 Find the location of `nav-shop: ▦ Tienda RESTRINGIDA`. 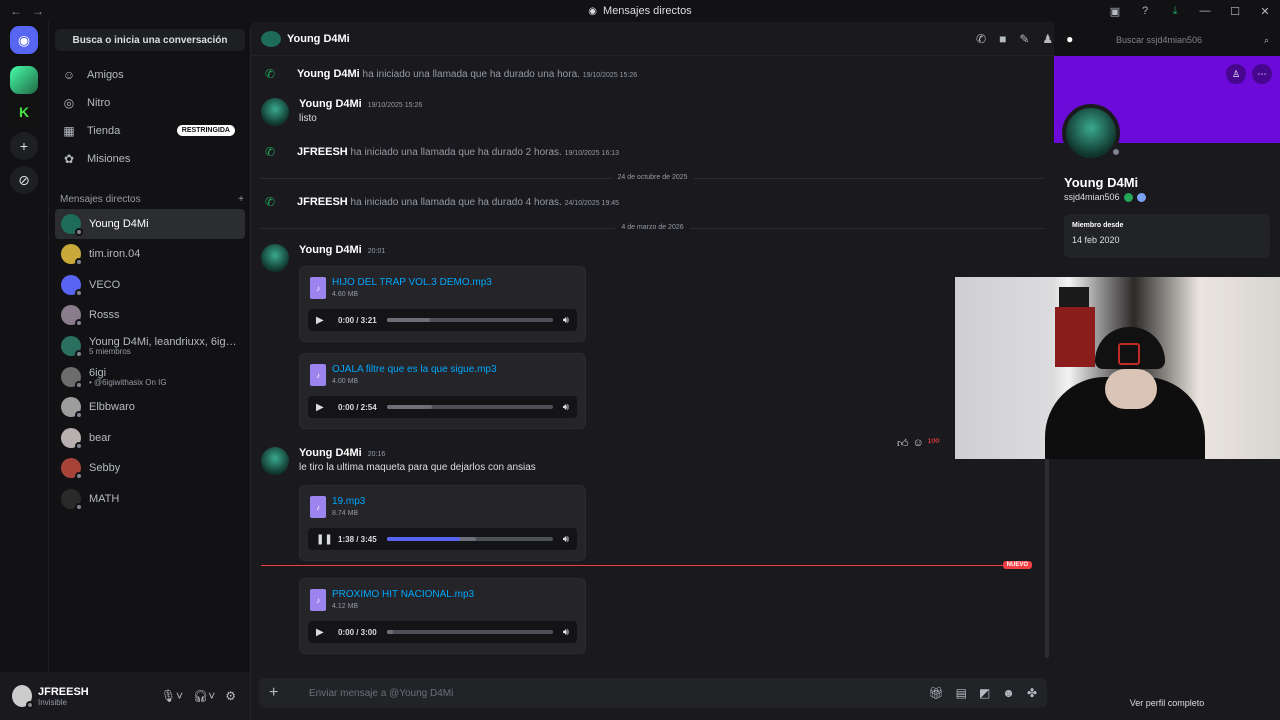

nav-shop: ▦ Tienda RESTRINGIDA is located at coordinates (150, 131).